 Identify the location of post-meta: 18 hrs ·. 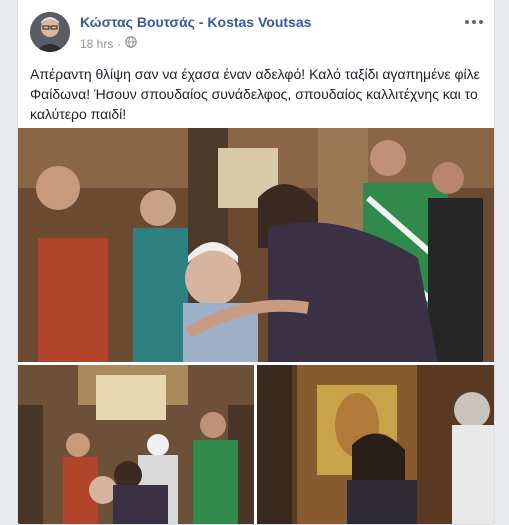
(109, 43).